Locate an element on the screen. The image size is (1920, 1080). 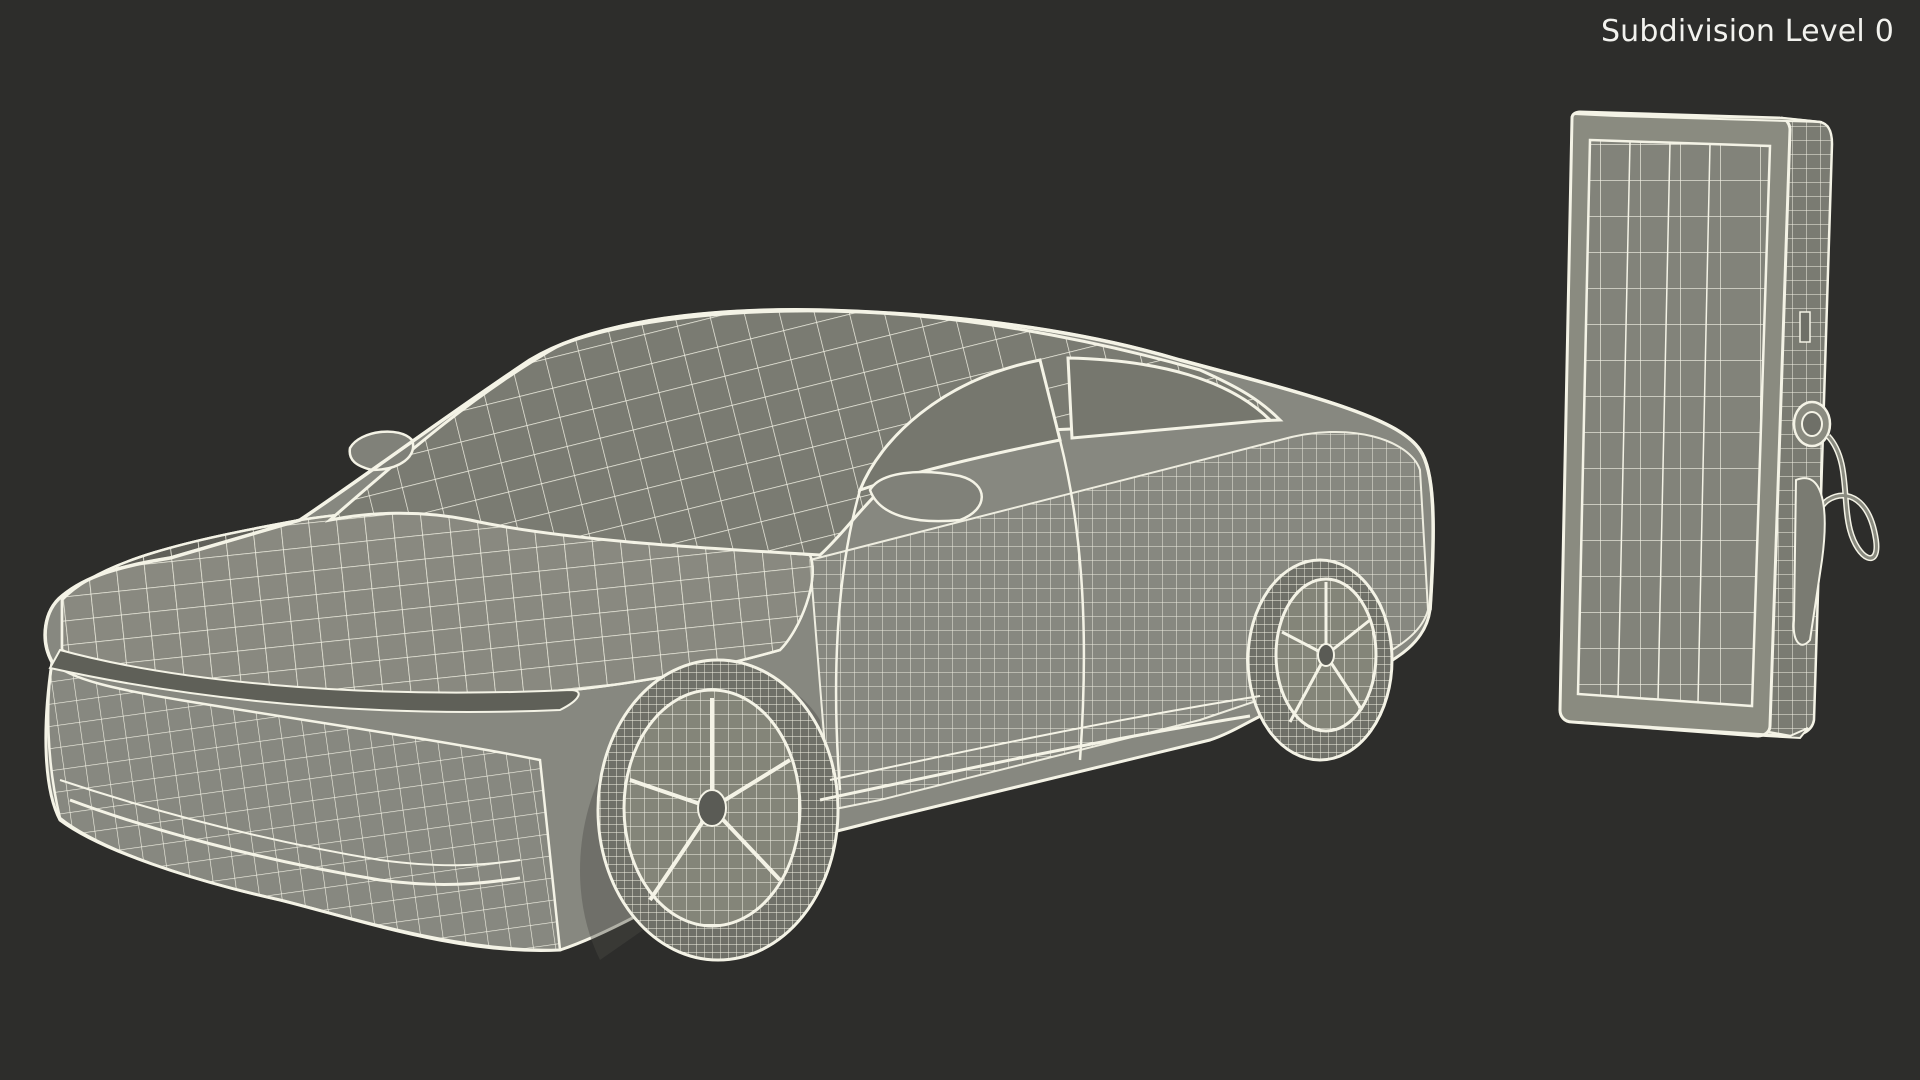
car-rear-wheel is located at coordinates (1320, 660).